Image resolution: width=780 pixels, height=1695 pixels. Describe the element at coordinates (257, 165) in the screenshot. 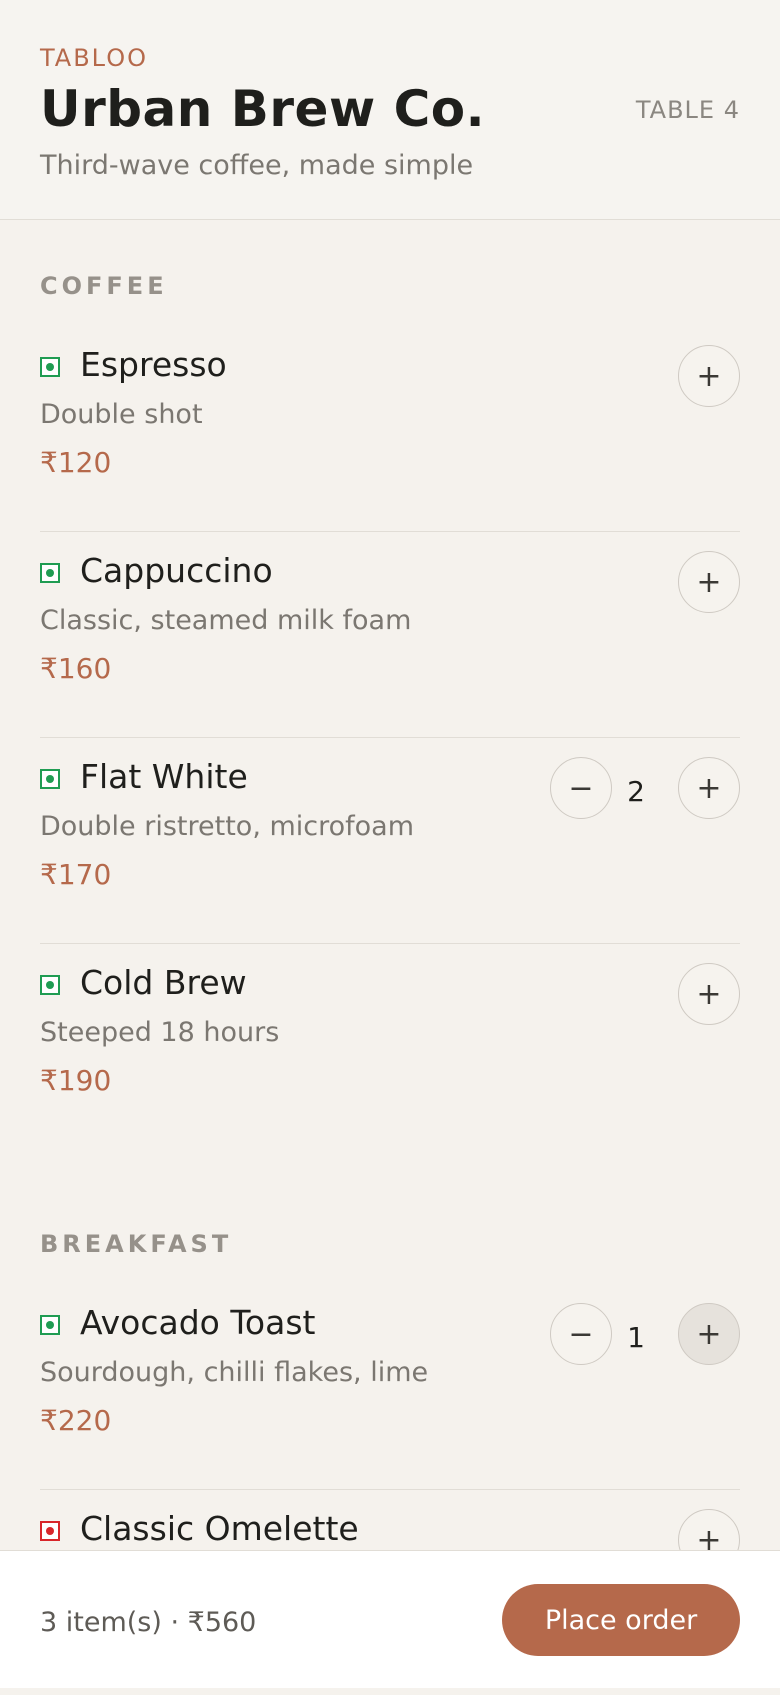

I see `restaurant-subtitle: Third-wave coffee, made simple` at that location.